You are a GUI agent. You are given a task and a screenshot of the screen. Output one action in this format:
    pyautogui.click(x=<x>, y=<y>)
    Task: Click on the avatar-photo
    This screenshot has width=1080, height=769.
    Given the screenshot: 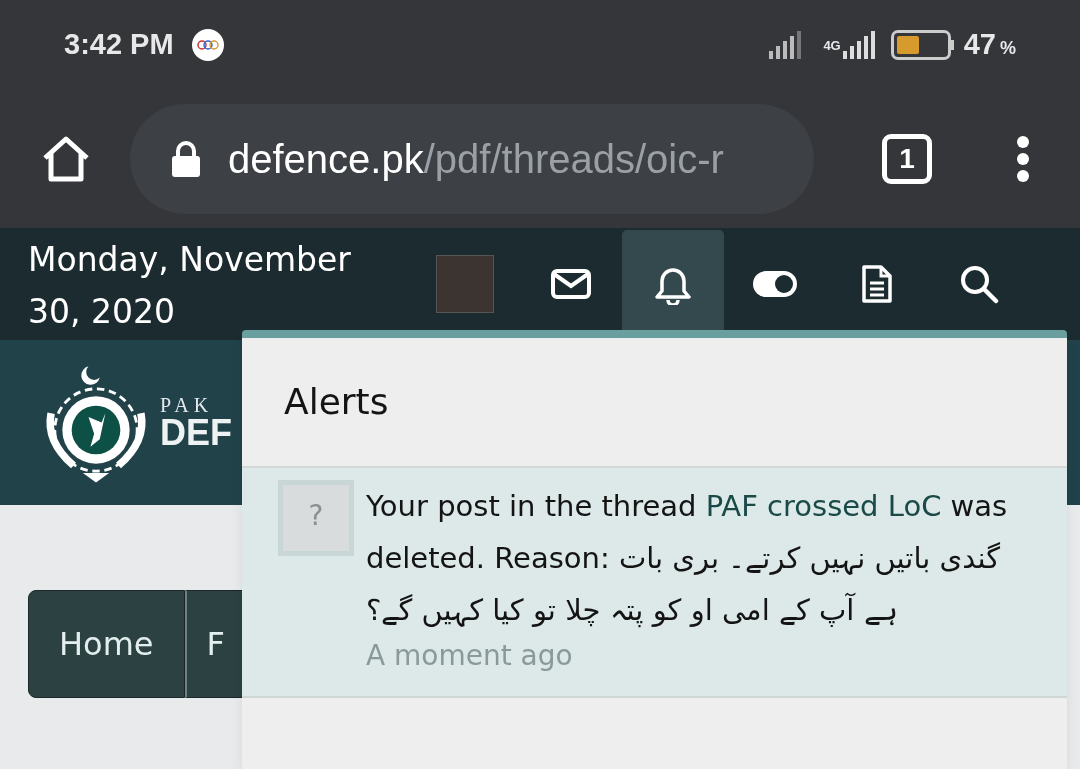 What is the action you would take?
    pyautogui.click(x=465, y=284)
    